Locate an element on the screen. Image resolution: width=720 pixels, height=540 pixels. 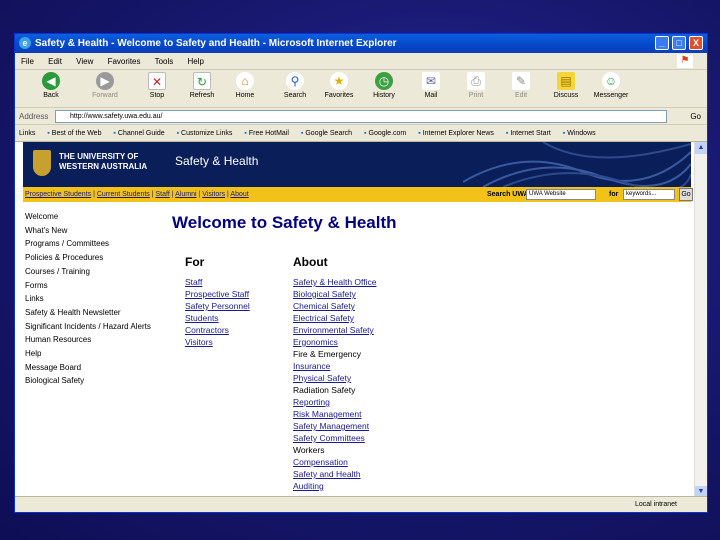
sidebar-item-welcome: Welcome is located at coordinates (97, 217).